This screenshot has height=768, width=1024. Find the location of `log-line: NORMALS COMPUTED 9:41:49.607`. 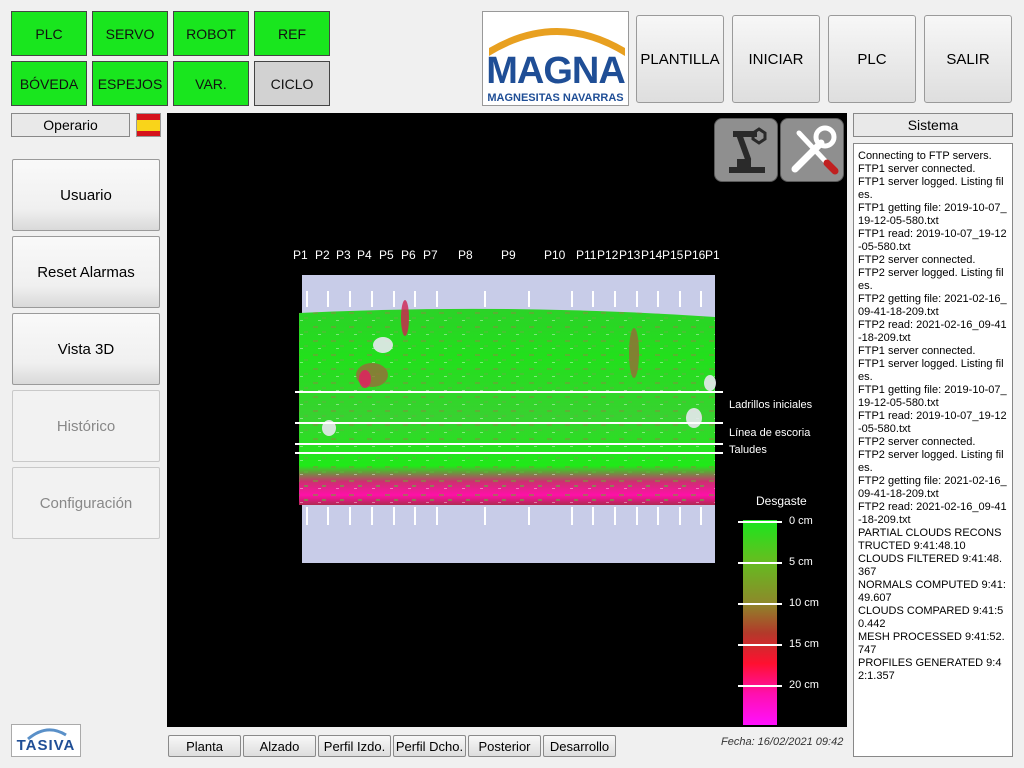

log-line: NORMALS COMPUTED 9:41:49.607 is located at coordinates (932, 591).